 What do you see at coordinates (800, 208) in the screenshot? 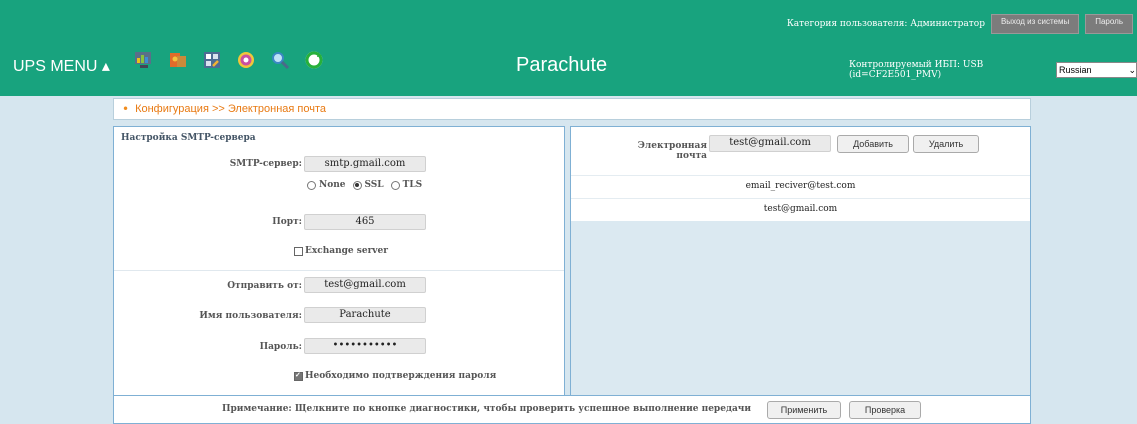
I see `email-list-item: test@gmail.com` at bounding box center [800, 208].